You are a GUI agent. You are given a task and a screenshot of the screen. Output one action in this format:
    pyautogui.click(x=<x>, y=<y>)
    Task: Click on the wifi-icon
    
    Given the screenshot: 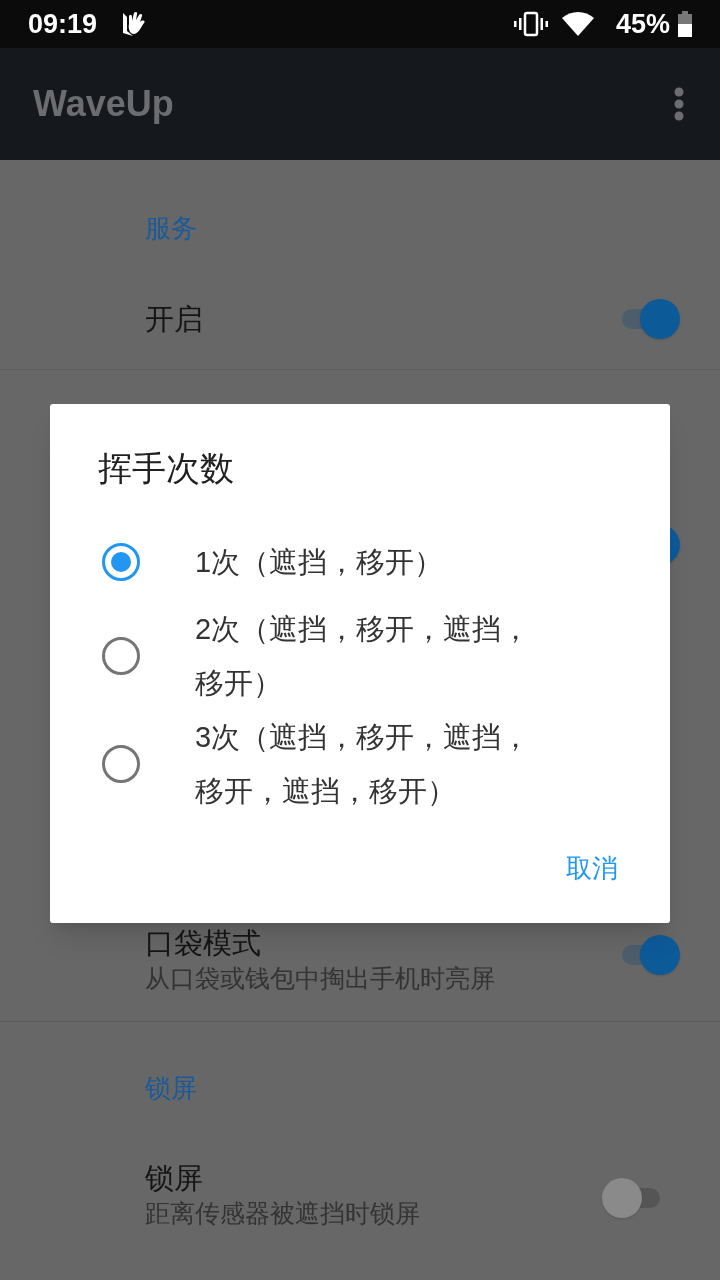 What is the action you would take?
    pyautogui.click(x=577, y=24)
    